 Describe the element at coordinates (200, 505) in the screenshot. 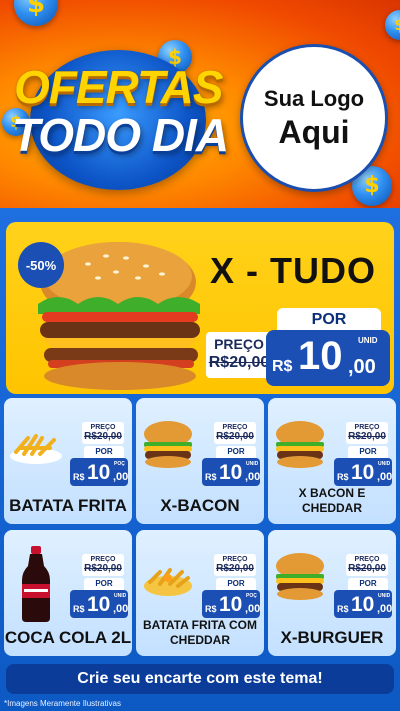

I see `product-name: X-BACON` at that location.